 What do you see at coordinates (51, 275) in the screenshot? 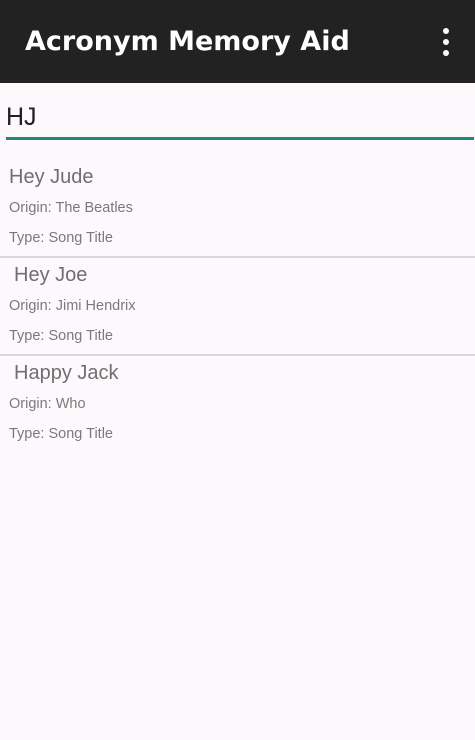
I see `result-title: Hey Joe` at bounding box center [51, 275].